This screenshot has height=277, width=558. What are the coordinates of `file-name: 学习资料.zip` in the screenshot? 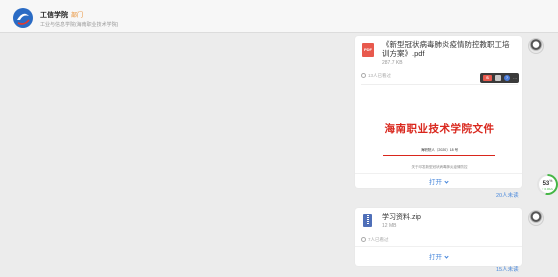 It's located at (449, 217).